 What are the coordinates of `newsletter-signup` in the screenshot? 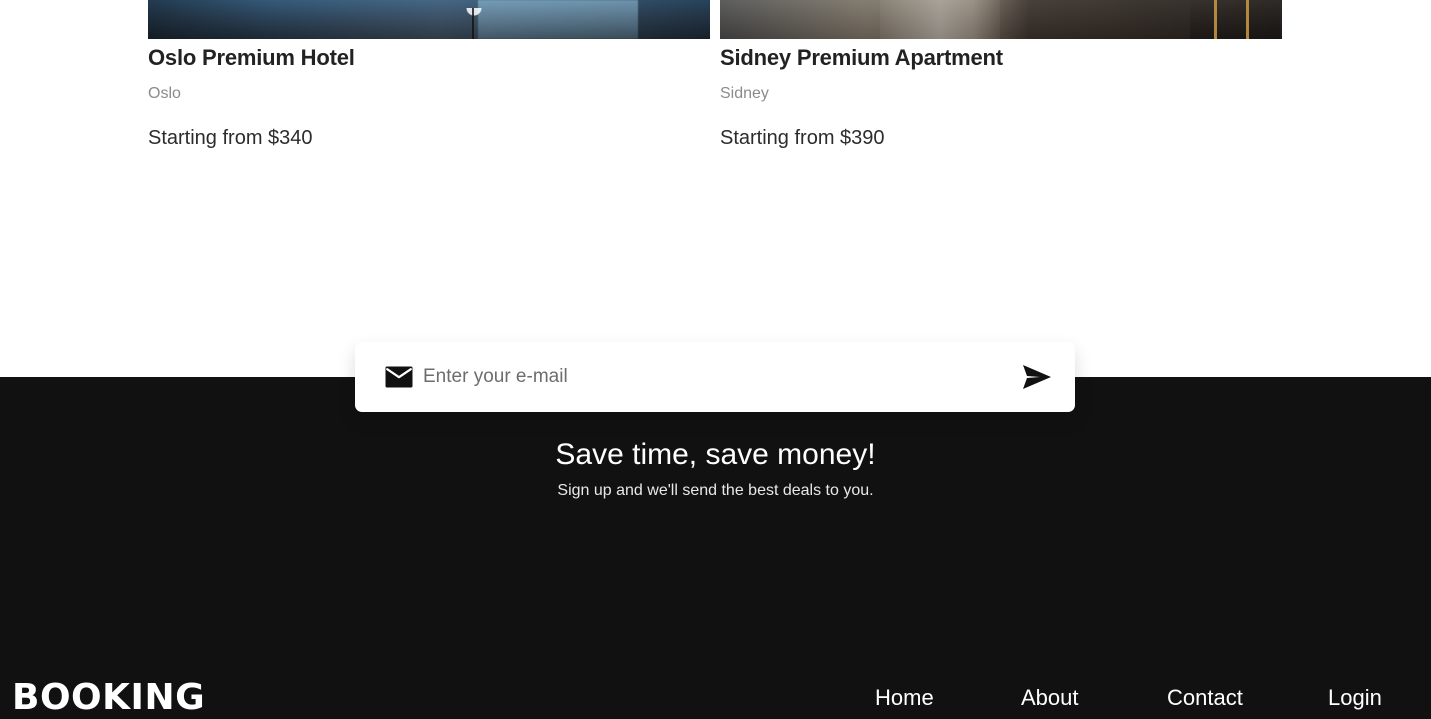 It's located at (715, 377).